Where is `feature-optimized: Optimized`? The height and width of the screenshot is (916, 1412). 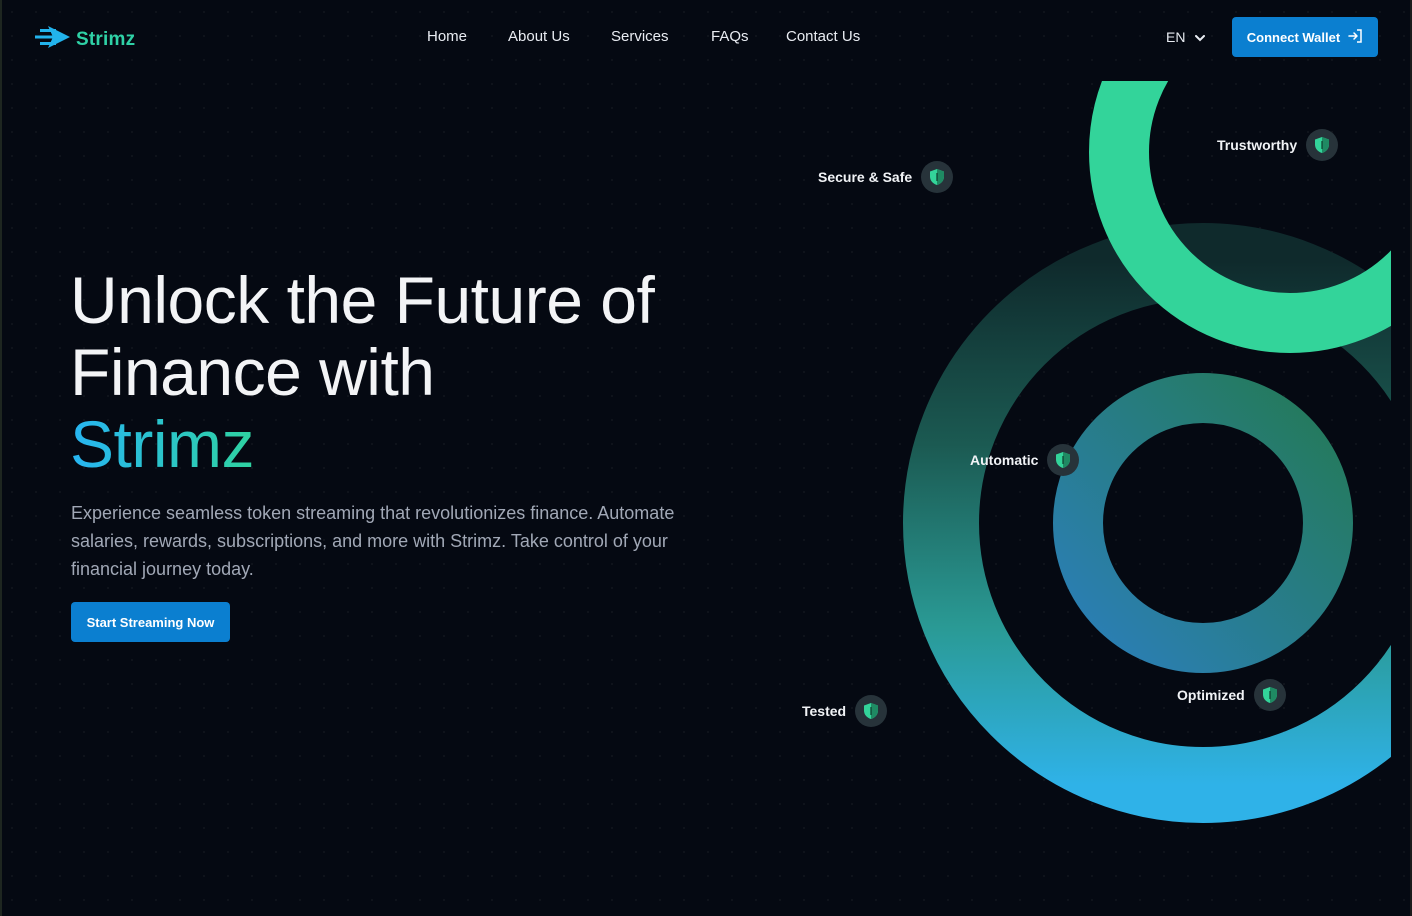
feature-optimized: Optimized is located at coordinates (1231, 695).